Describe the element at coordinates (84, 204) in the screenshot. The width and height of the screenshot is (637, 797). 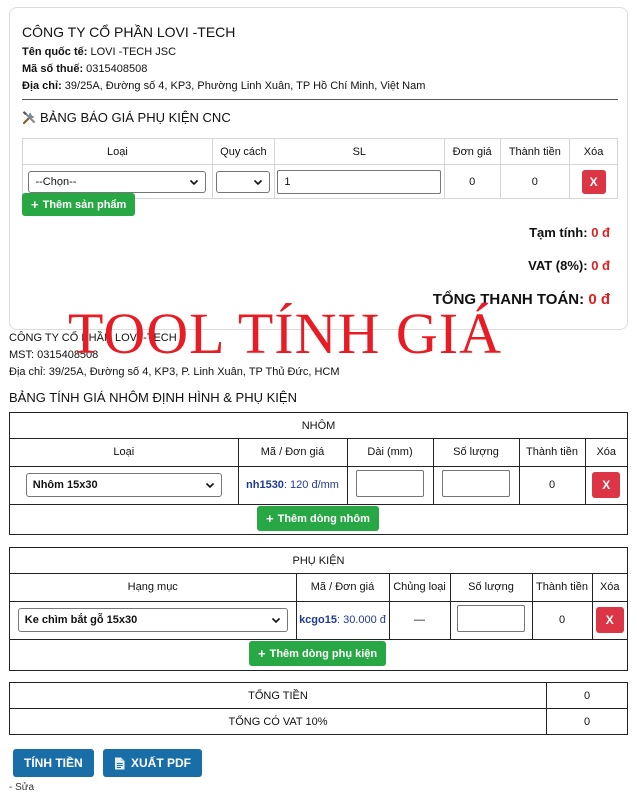
I see `add-product-label: Thêm sản phẩm` at that location.